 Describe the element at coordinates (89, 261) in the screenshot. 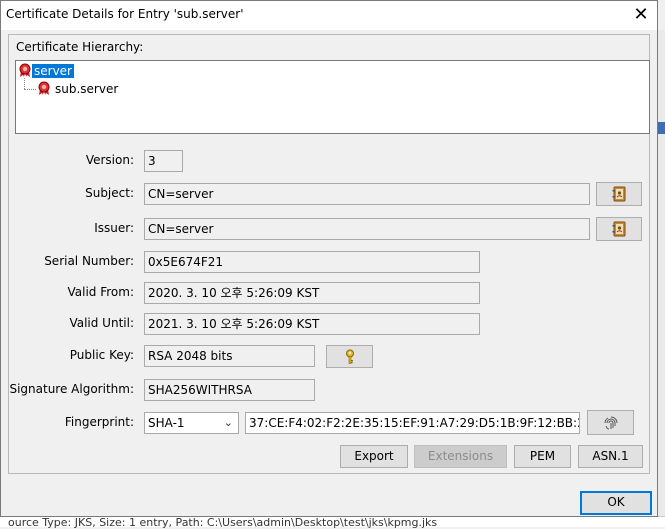

I see `serial-number-label: Serial Number:` at that location.